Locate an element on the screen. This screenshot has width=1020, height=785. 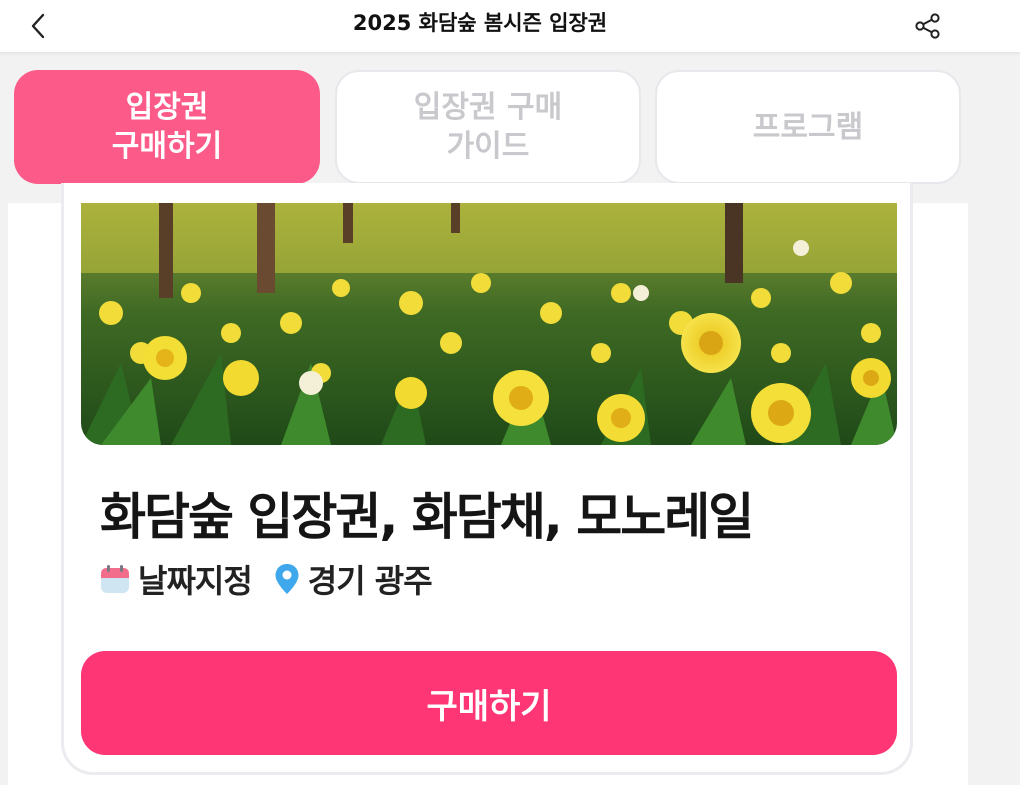
page-title: 2025 화담숲 봄시즌 입장권 is located at coordinates (480, 23).